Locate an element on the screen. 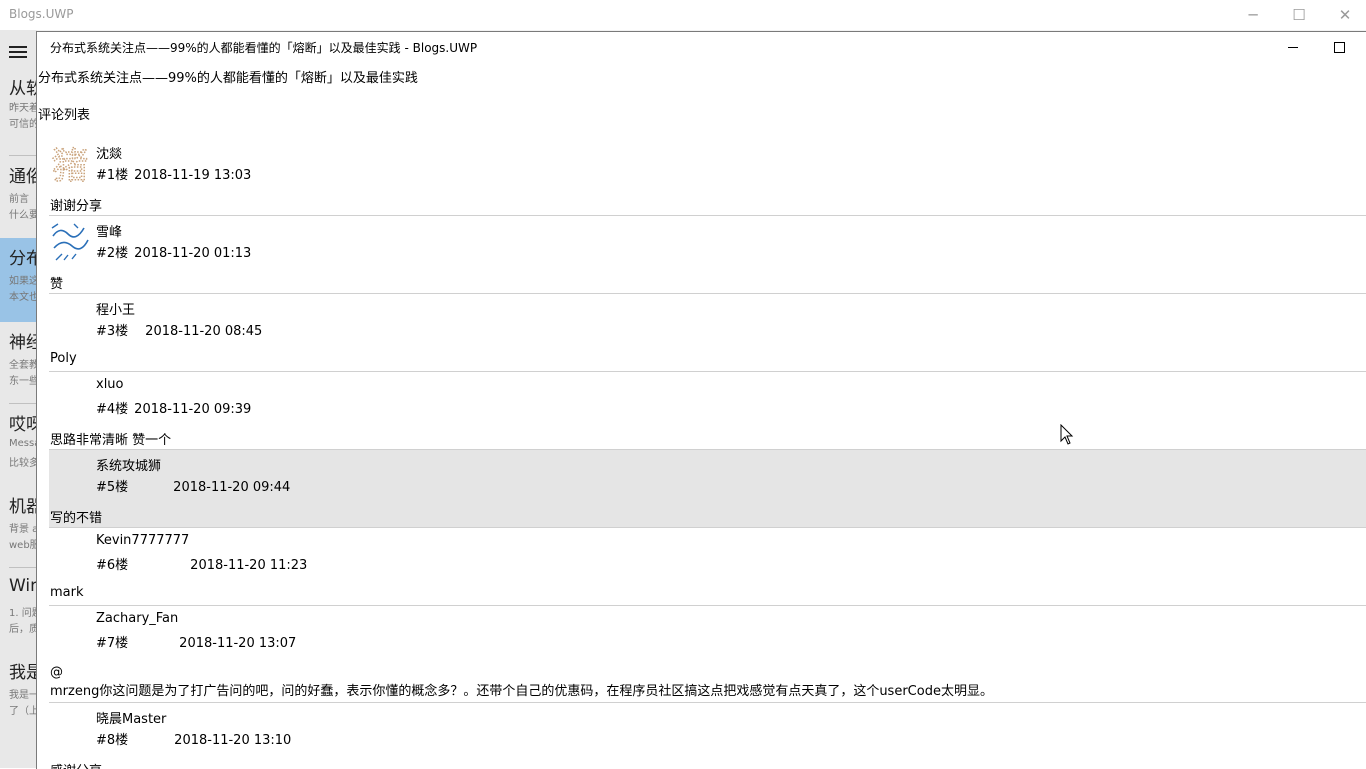 The image size is (1366, 769). minimize-icon is located at coordinates (1293, 47).